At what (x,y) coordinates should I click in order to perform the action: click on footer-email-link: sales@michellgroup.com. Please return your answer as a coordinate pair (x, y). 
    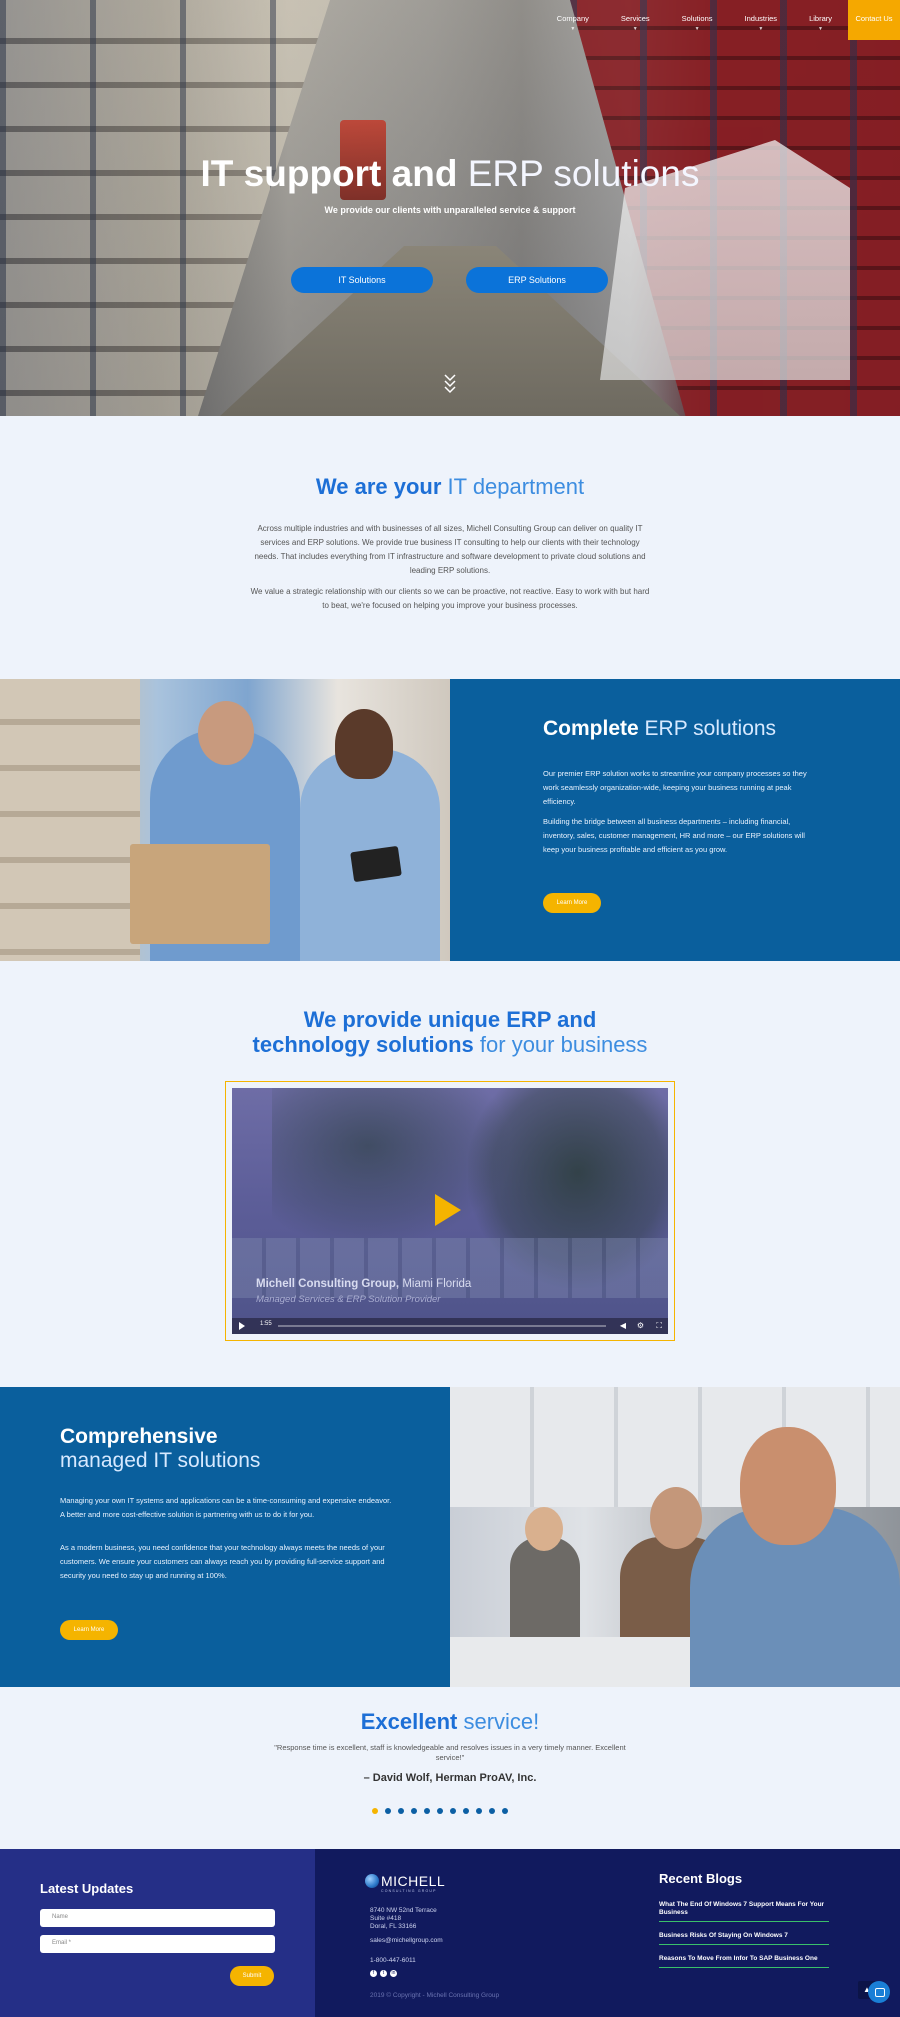
    Looking at the image, I should click on (406, 1940).